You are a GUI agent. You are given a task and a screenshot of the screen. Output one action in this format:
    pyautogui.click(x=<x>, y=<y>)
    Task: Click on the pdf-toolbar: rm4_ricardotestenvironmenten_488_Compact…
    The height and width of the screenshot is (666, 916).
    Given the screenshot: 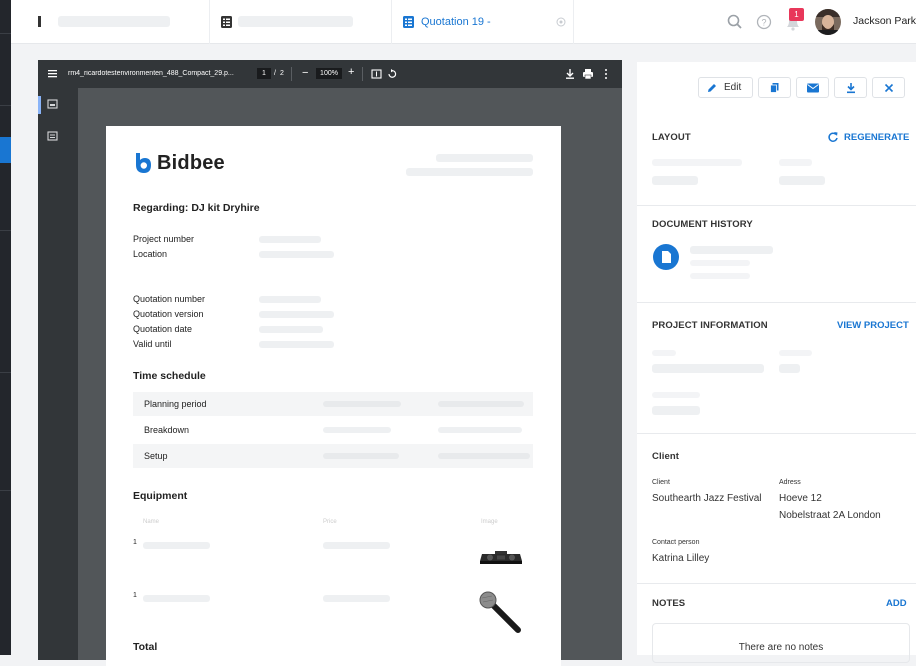 What is the action you would take?
    pyautogui.click(x=330, y=74)
    